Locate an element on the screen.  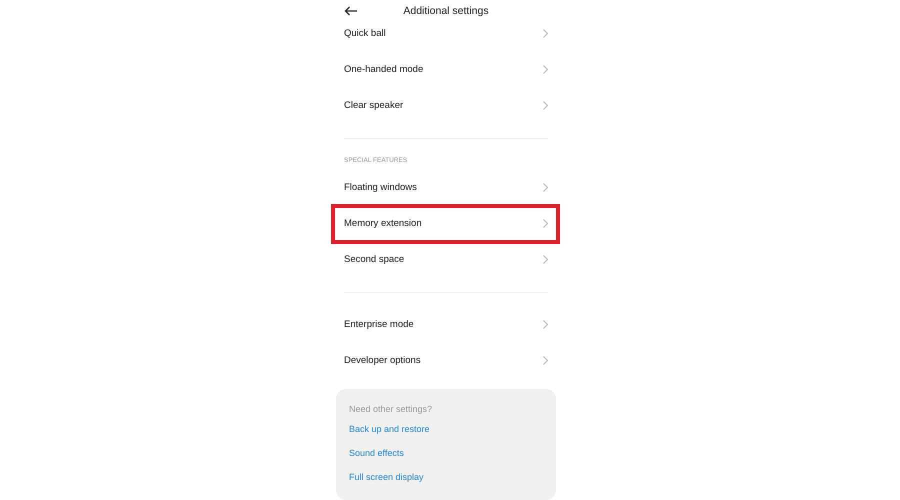
card-title: Need other settings? is located at coordinates (390, 409).